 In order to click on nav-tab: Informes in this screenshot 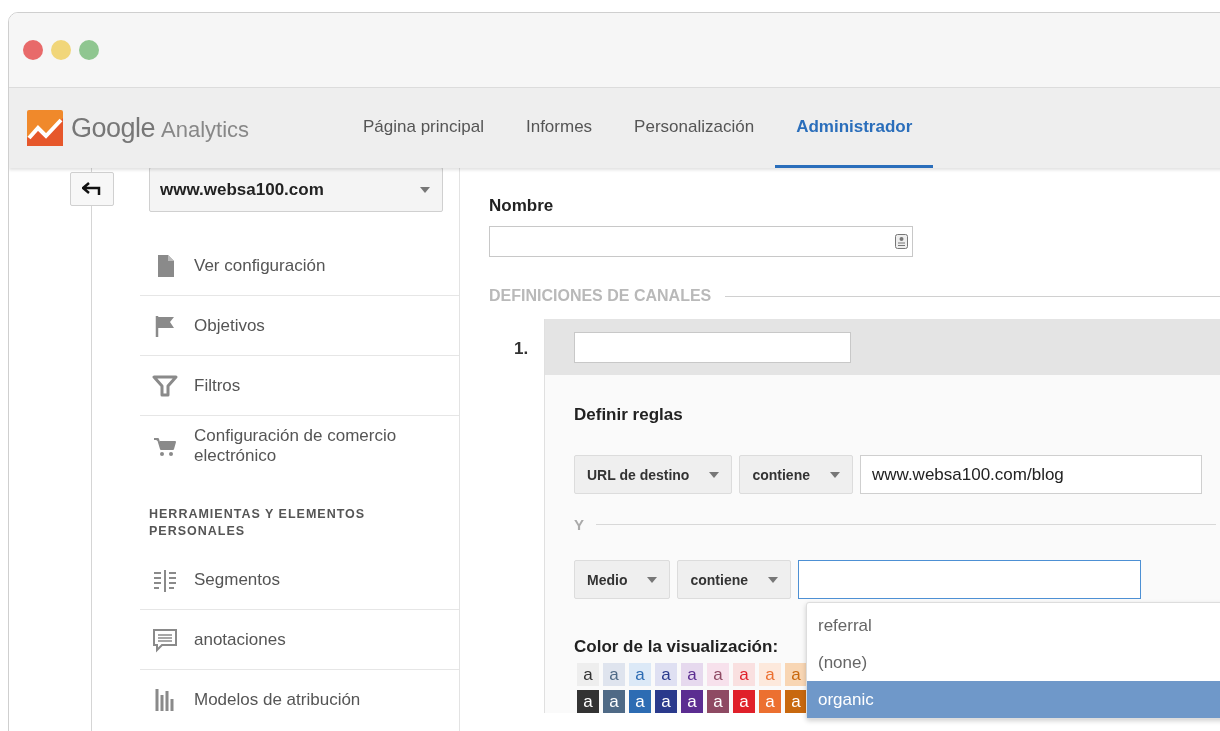, I will do `click(559, 128)`.